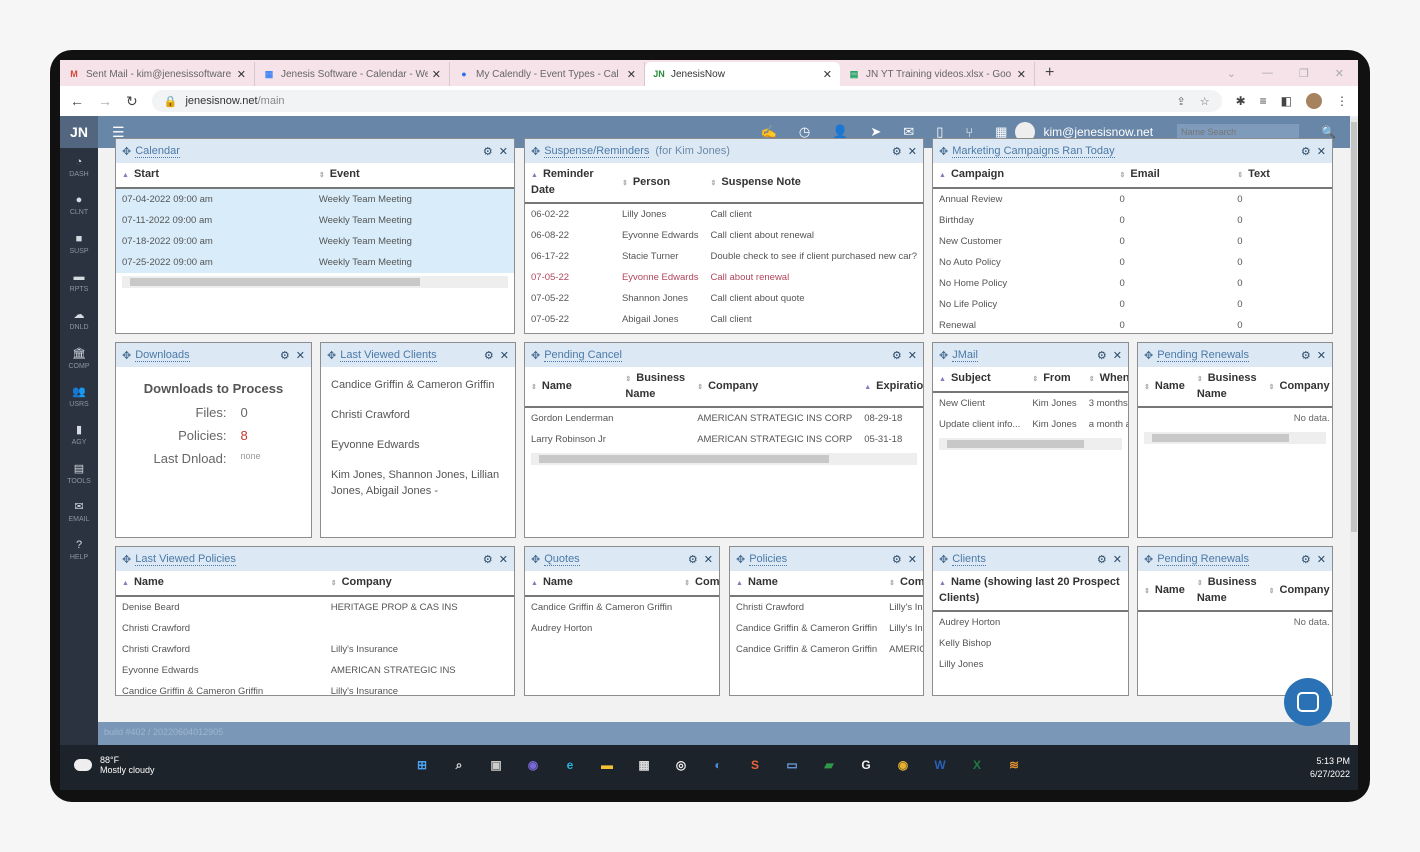 This screenshot has height=852, width=1420. I want to click on browser-tab: ● My Calendly - Event Types - Cal ✕, so click(547, 74).